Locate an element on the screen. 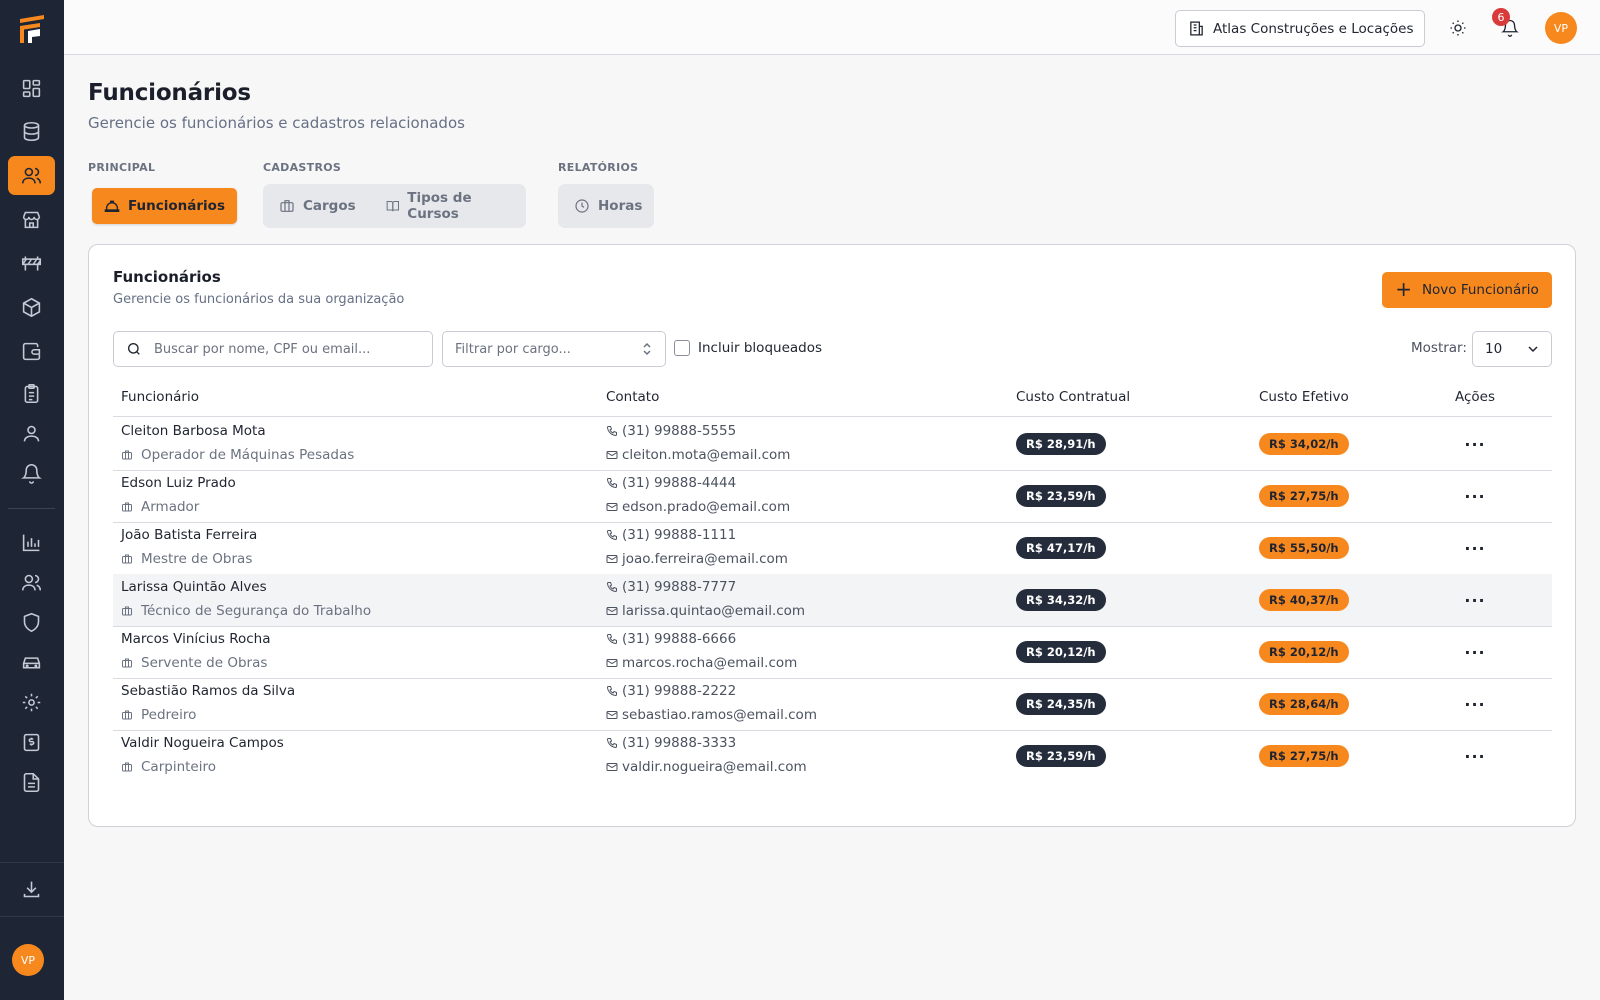 This screenshot has height=1000, width=1600. employee-email: sebastiao.ramos@email.com is located at coordinates (711, 715).